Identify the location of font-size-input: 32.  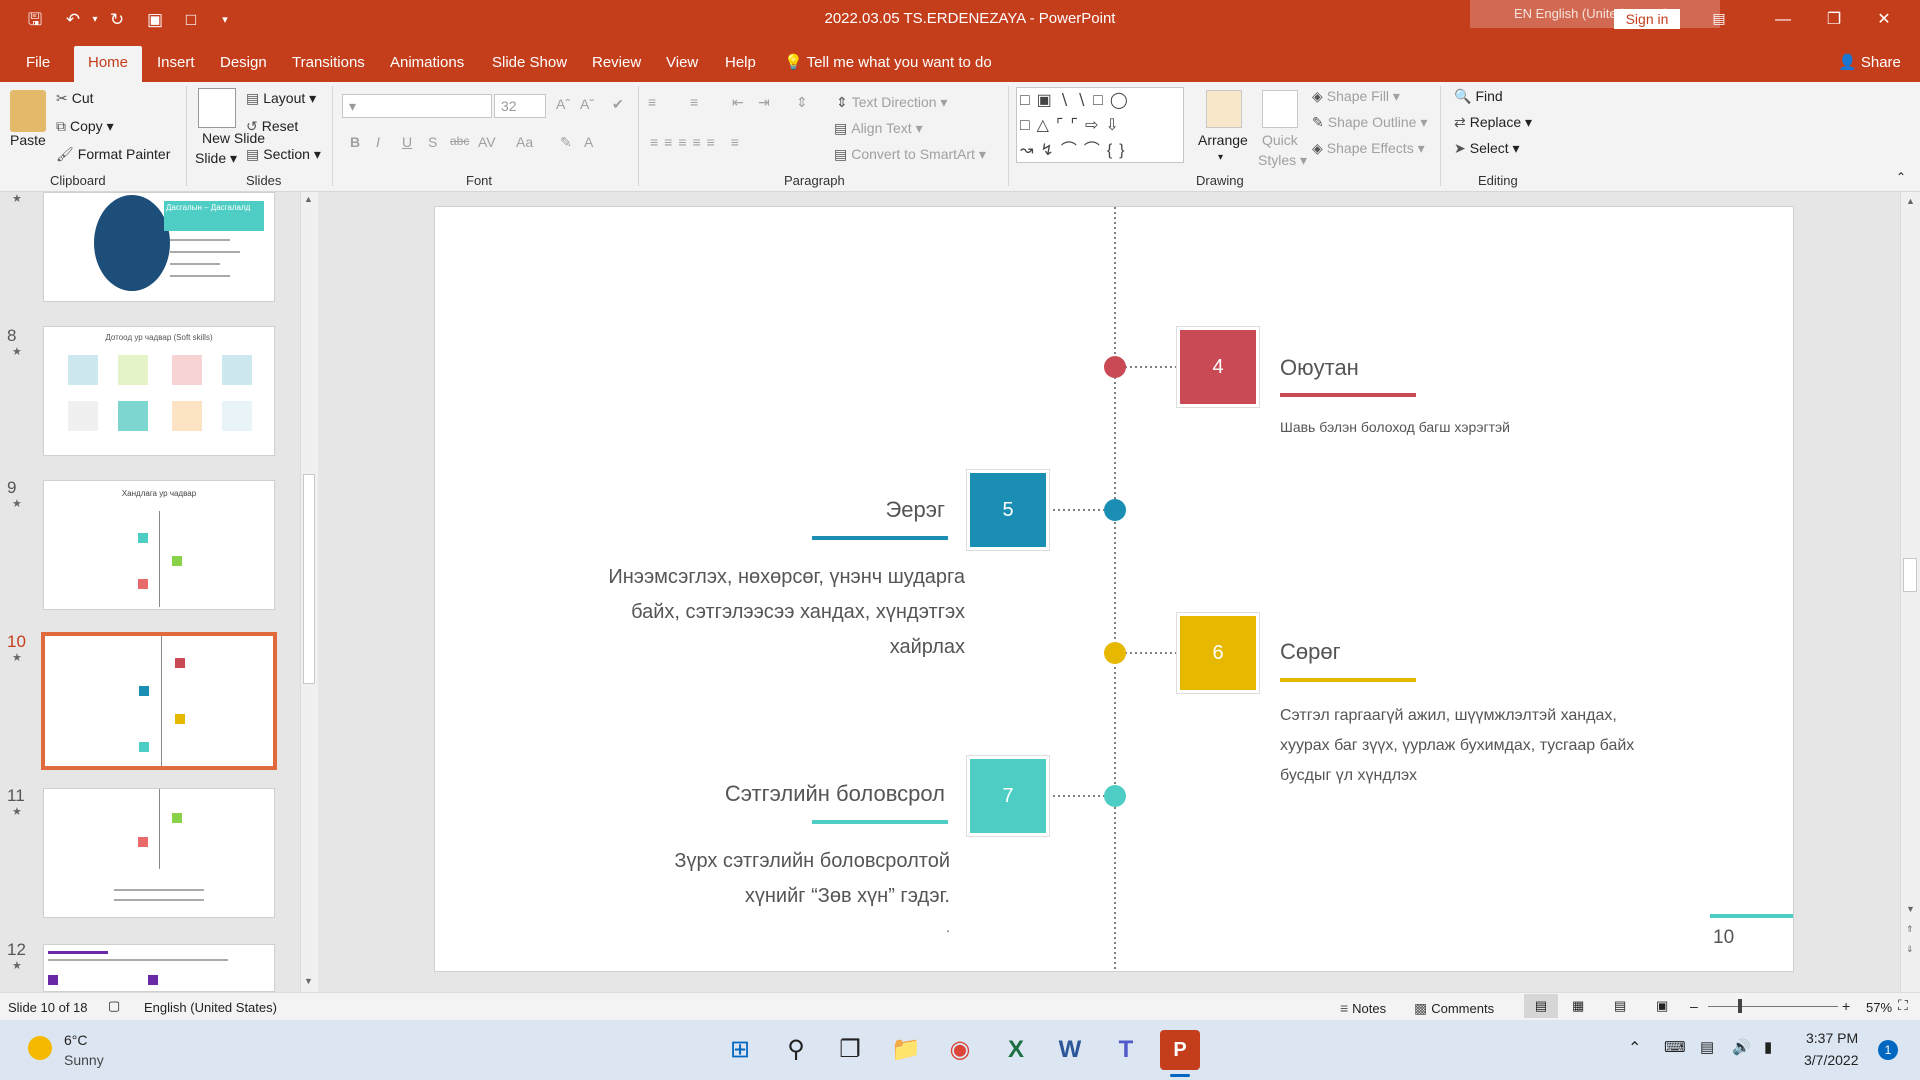
(520, 106).